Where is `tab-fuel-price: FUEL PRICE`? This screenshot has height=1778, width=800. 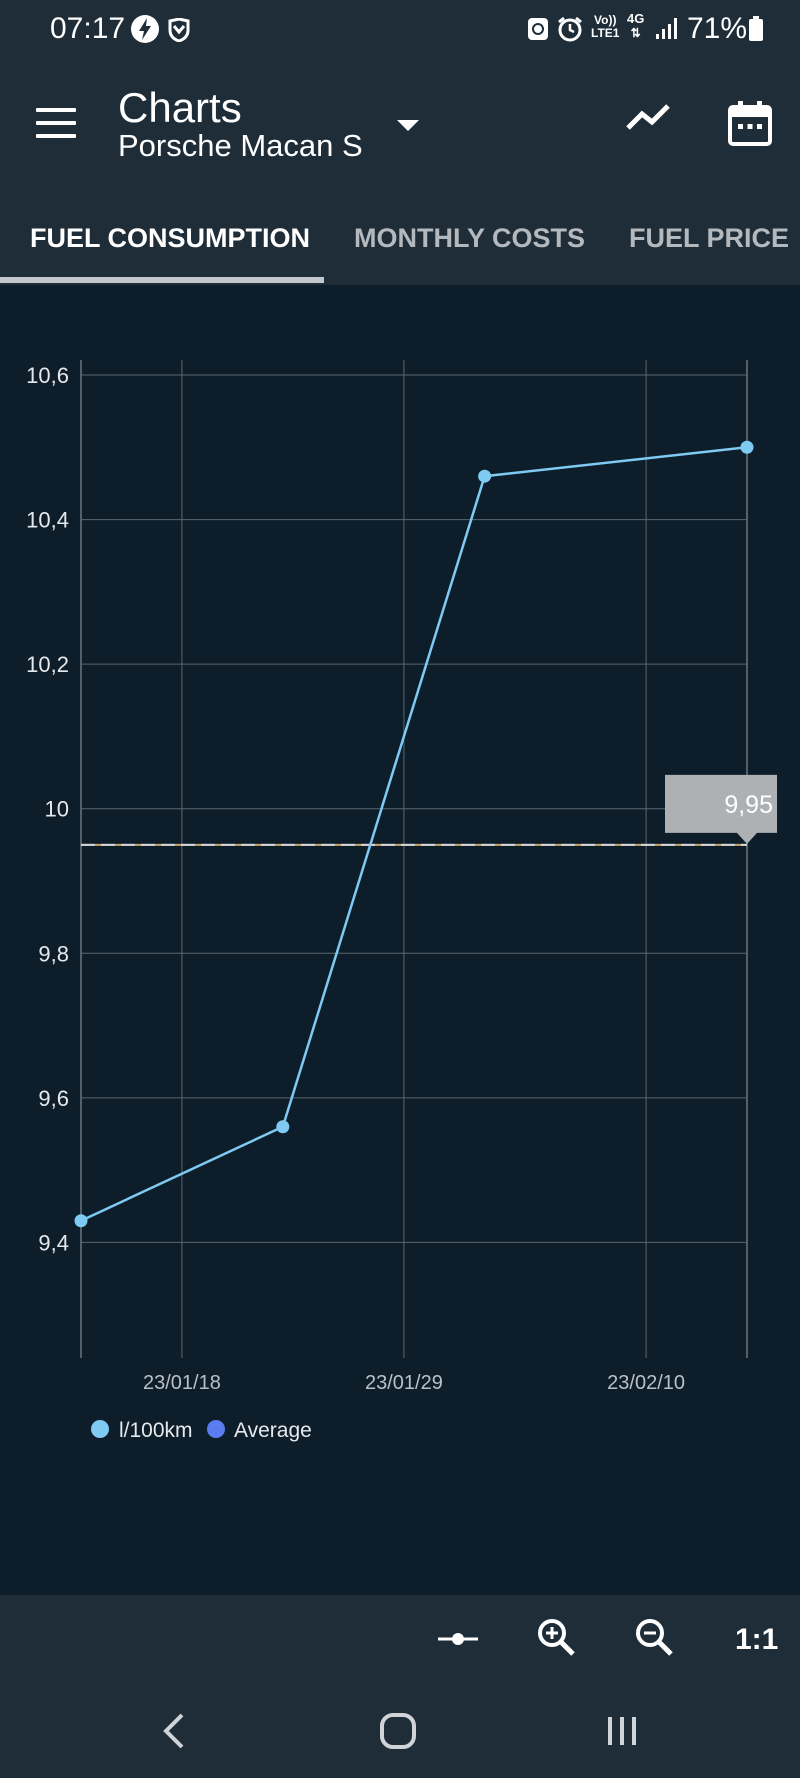
tab-fuel-price: FUEL PRICE is located at coordinates (709, 238).